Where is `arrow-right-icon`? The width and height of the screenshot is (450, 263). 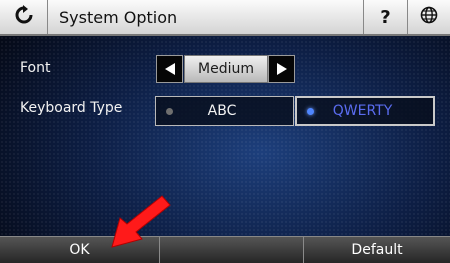 arrow-right-icon is located at coordinates (281, 69).